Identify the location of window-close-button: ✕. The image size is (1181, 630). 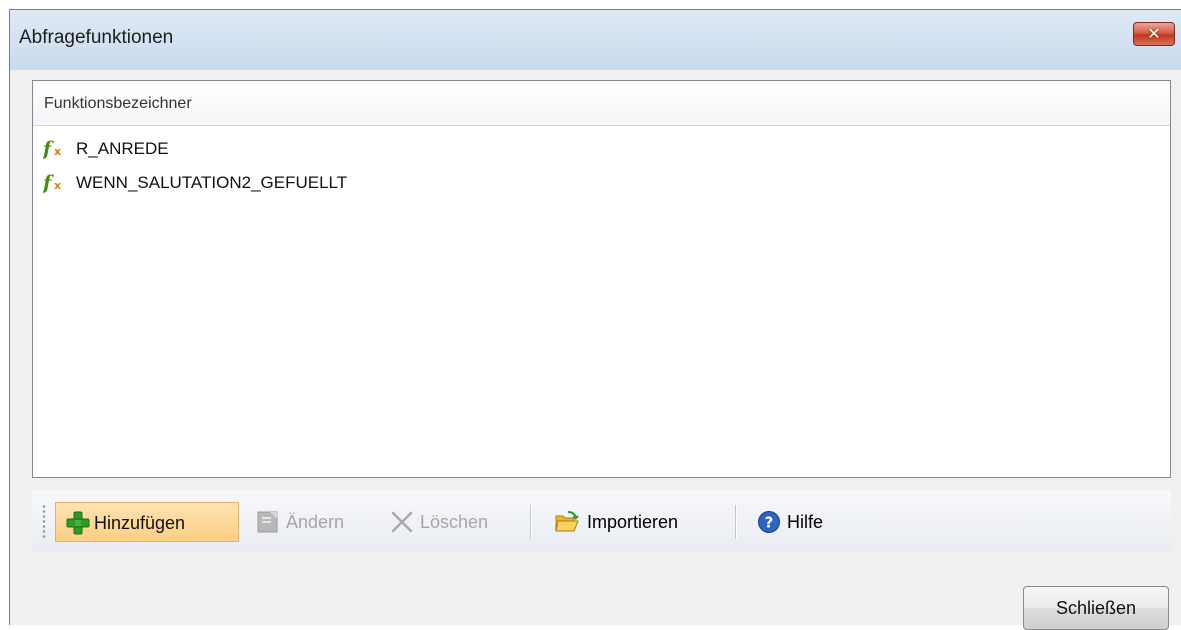
(1154, 34).